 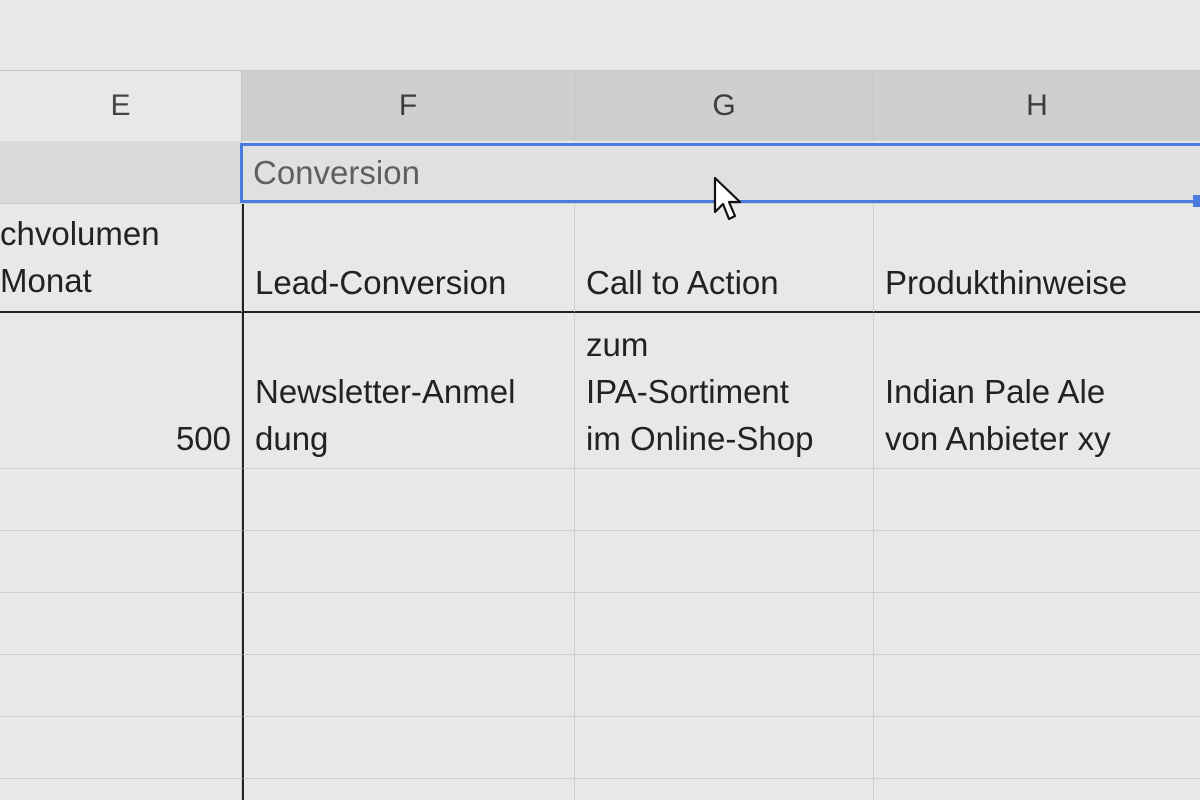 What do you see at coordinates (727, 198) in the screenshot?
I see `mouse-pointer-icon` at bounding box center [727, 198].